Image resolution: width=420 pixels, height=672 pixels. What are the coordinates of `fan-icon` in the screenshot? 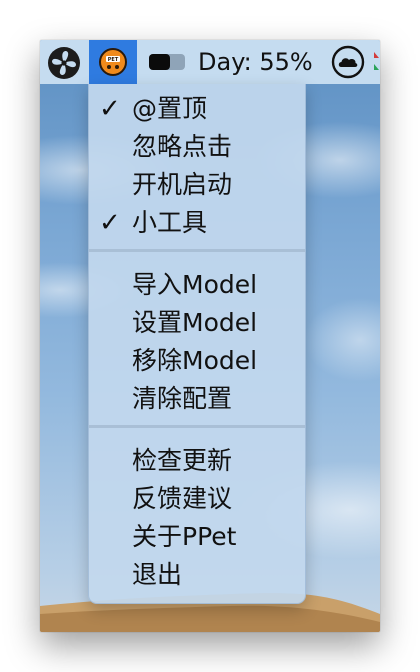 It's located at (64, 63).